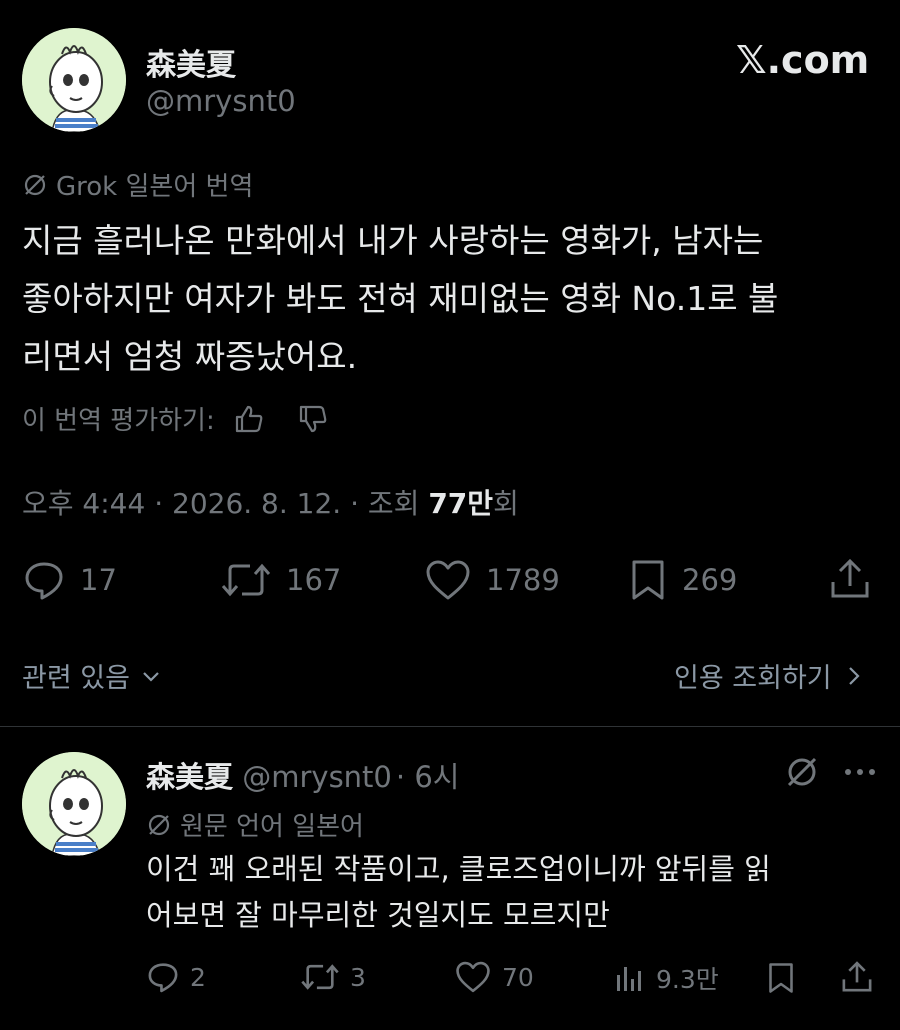 The width and height of the screenshot is (900, 1030). I want to click on view-quotes-link: 인용 조회하기, so click(769, 675).